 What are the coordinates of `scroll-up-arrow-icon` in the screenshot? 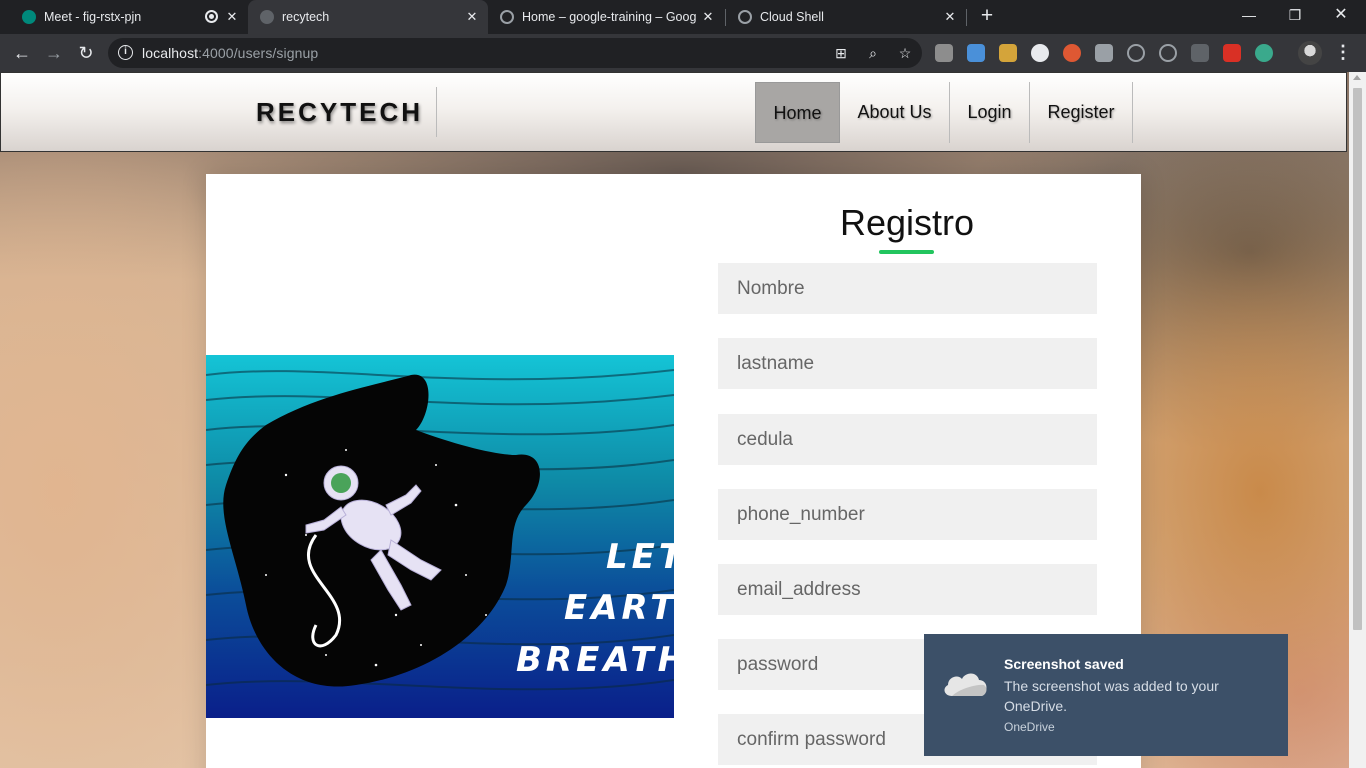 It's located at (1357, 77).